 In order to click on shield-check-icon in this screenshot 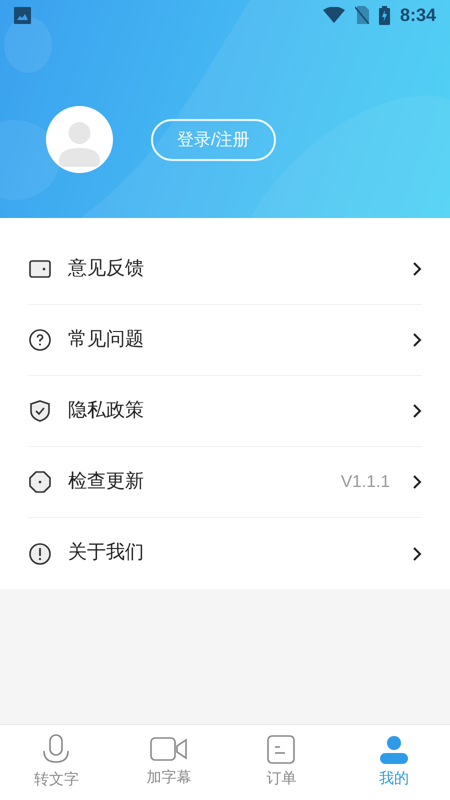, I will do `click(40, 411)`.